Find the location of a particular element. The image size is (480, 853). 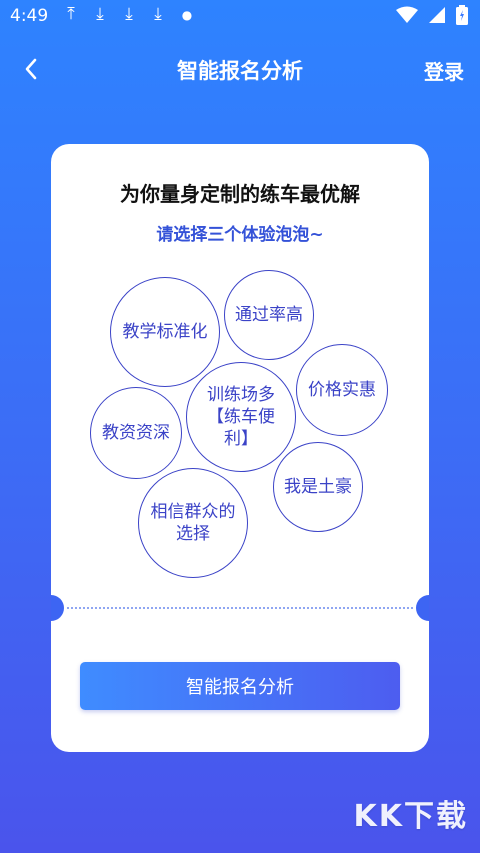

notification-icons: ⤒ ⤓ ⤓ ⤓ ● is located at coordinates (129, 15).